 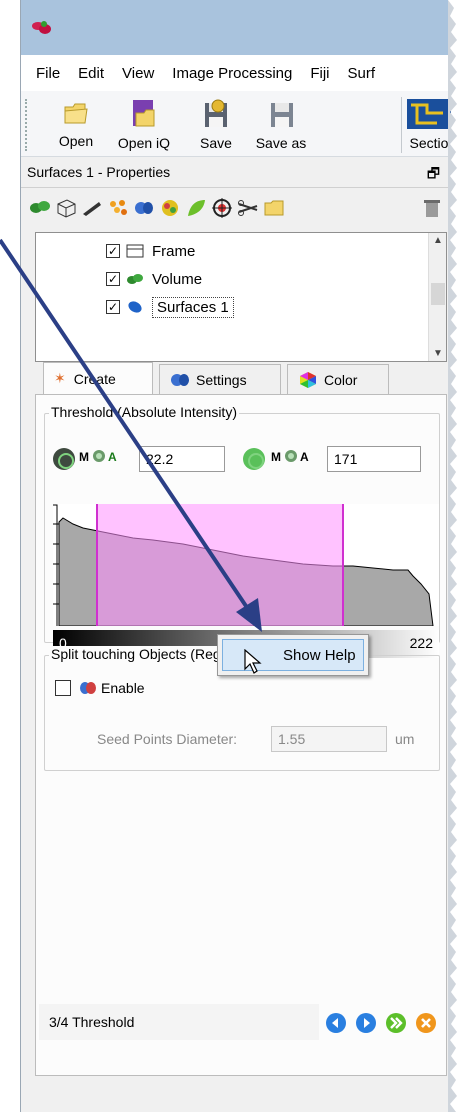 What do you see at coordinates (438, 353) in the screenshot?
I see `scroll-down-icon: ▼` at bounding box center [438, 353].